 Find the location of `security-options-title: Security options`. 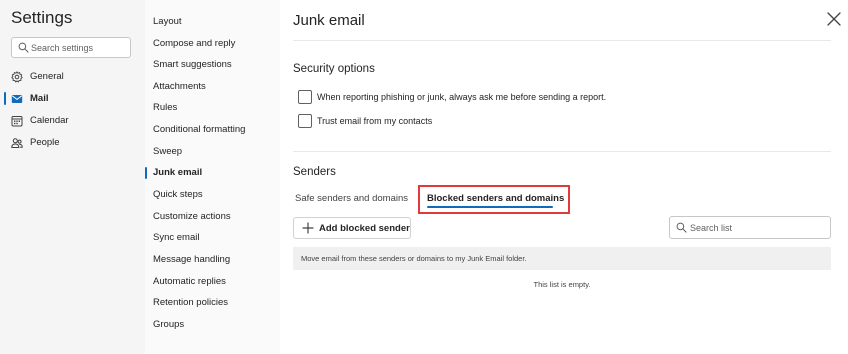

security-options-title: Security options is located at coordinates (334, 69).